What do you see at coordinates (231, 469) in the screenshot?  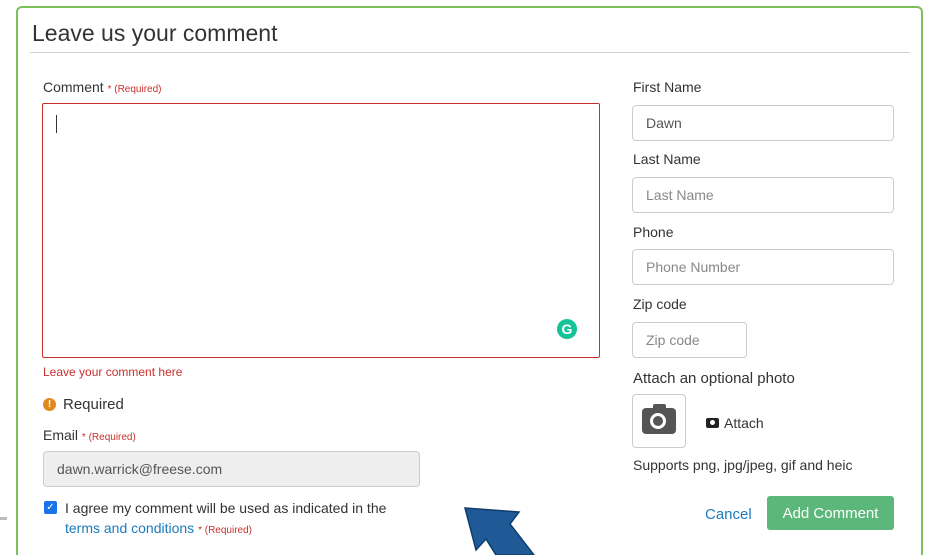 I see `email-field` at bounding box center [231, 469].